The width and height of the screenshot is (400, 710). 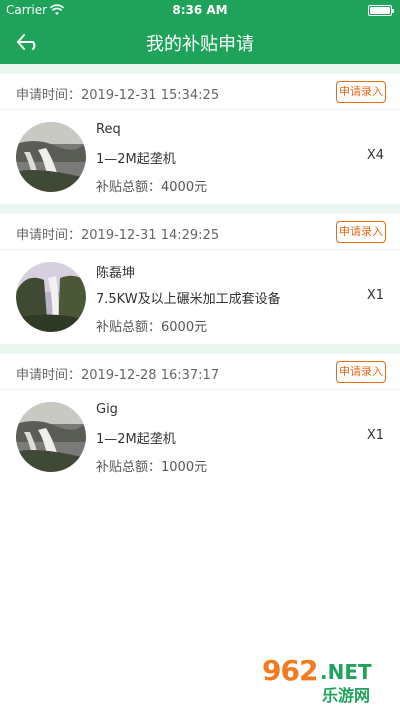 What do you see at coordinates (150, 375) in the screenshot?
I see `apply-time-value: 2019-12-28 16:37:17` at bounding box center [150, 375].